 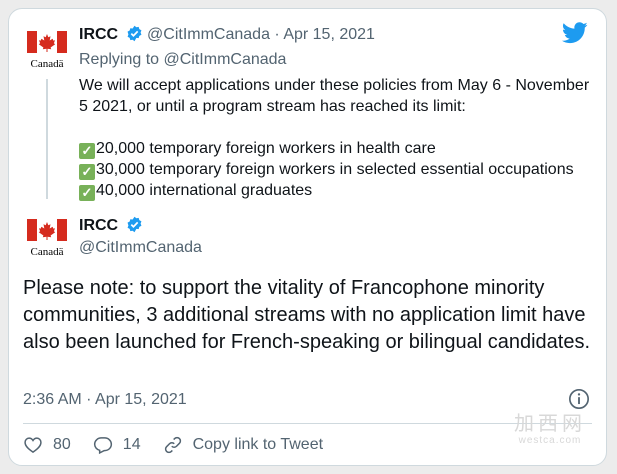 I want to click on main-author-name: IRCC, so click(x=111, y=226).